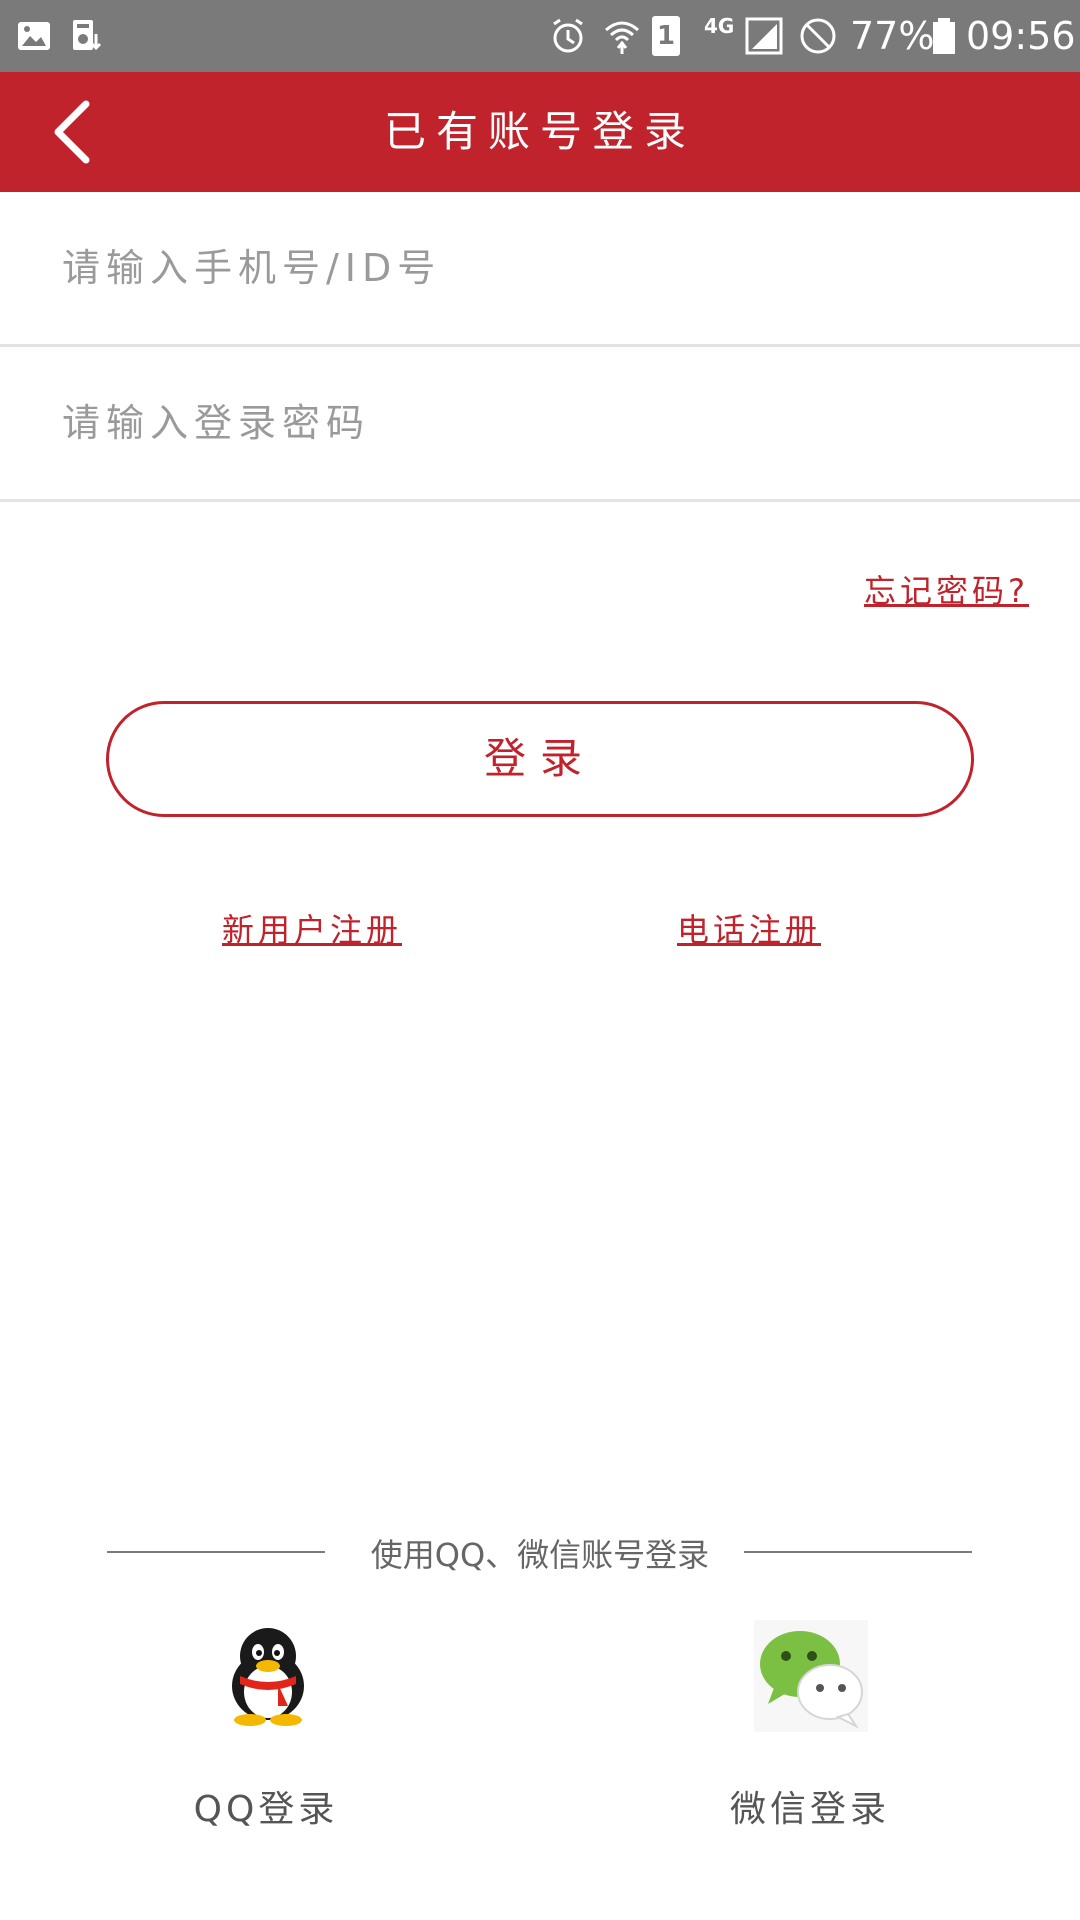 The height and width of the screenshot is (1920, 1080). What do you see at coordinates (764, 36) in the screenshot?
I see `cell-signal-icon` at bounding box center [764, 36].